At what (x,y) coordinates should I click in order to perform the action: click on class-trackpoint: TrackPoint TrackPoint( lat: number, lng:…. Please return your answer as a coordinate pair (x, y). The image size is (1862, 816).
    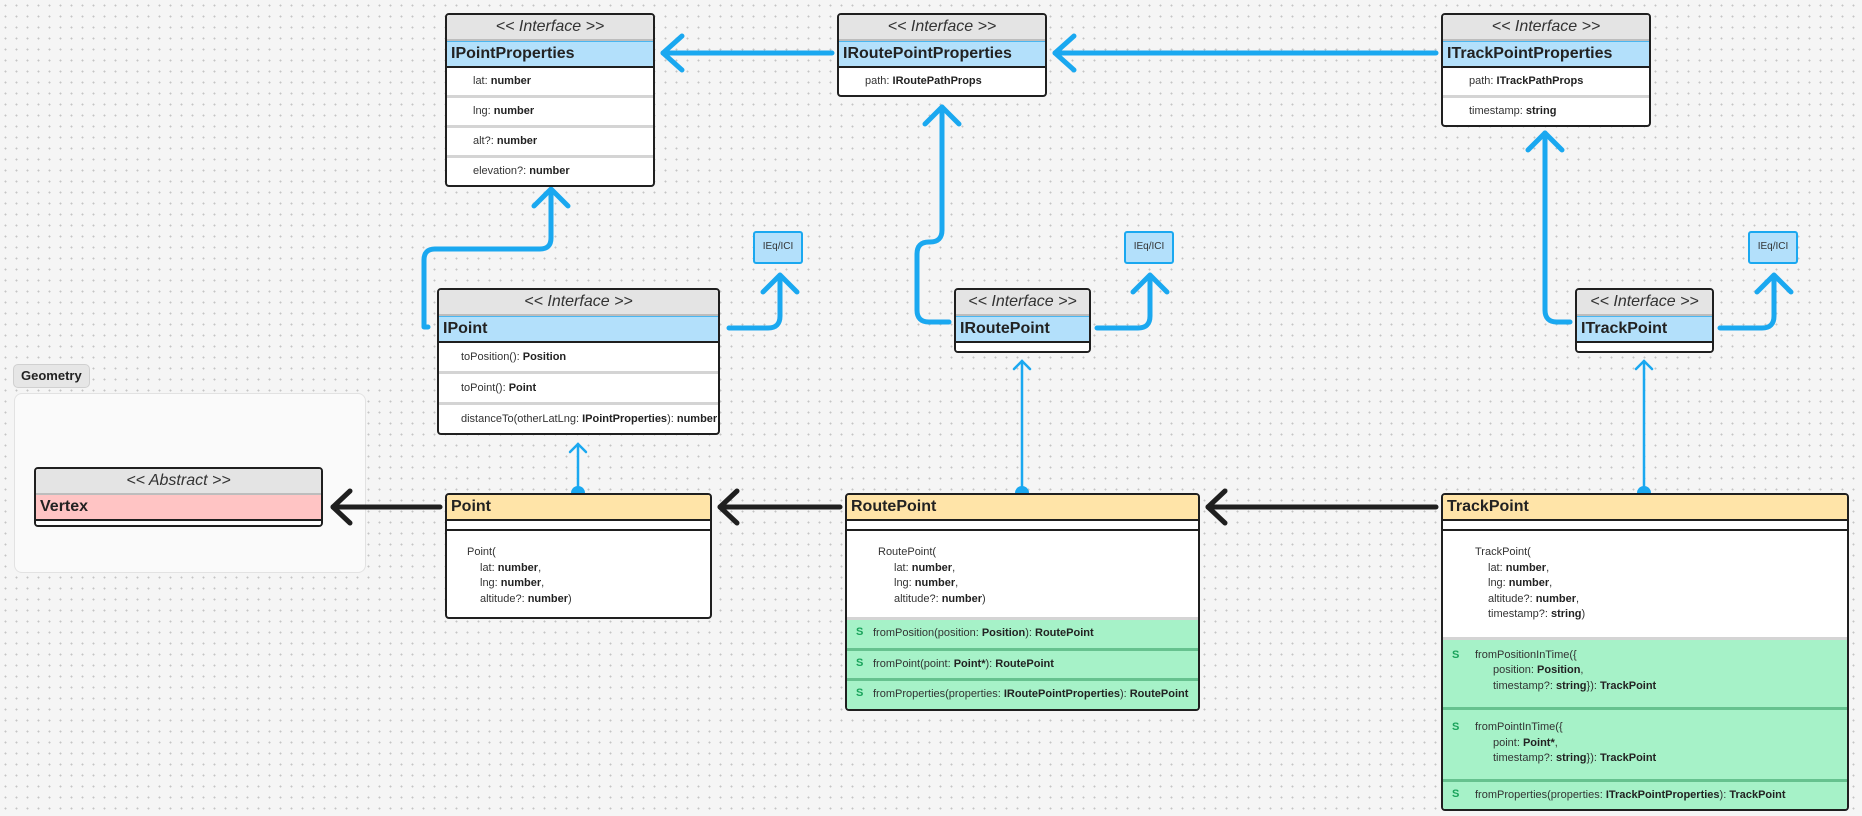
    Looking at the image, I should click on (1645, 652).